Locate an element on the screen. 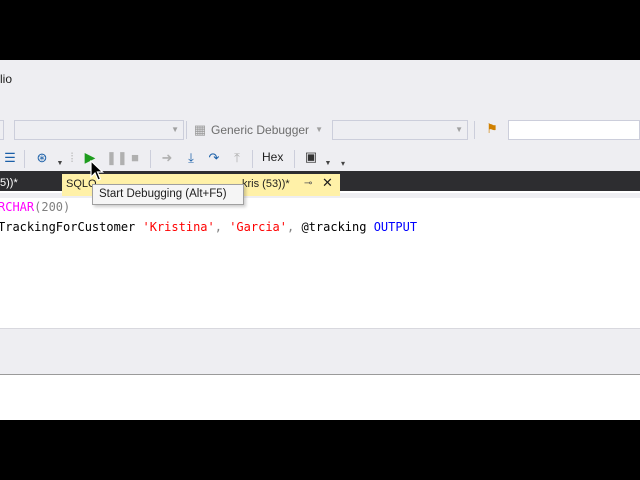 This screenshot has width=640, height=480. find-icon: ⚑ is located at coordinates (492, 129).